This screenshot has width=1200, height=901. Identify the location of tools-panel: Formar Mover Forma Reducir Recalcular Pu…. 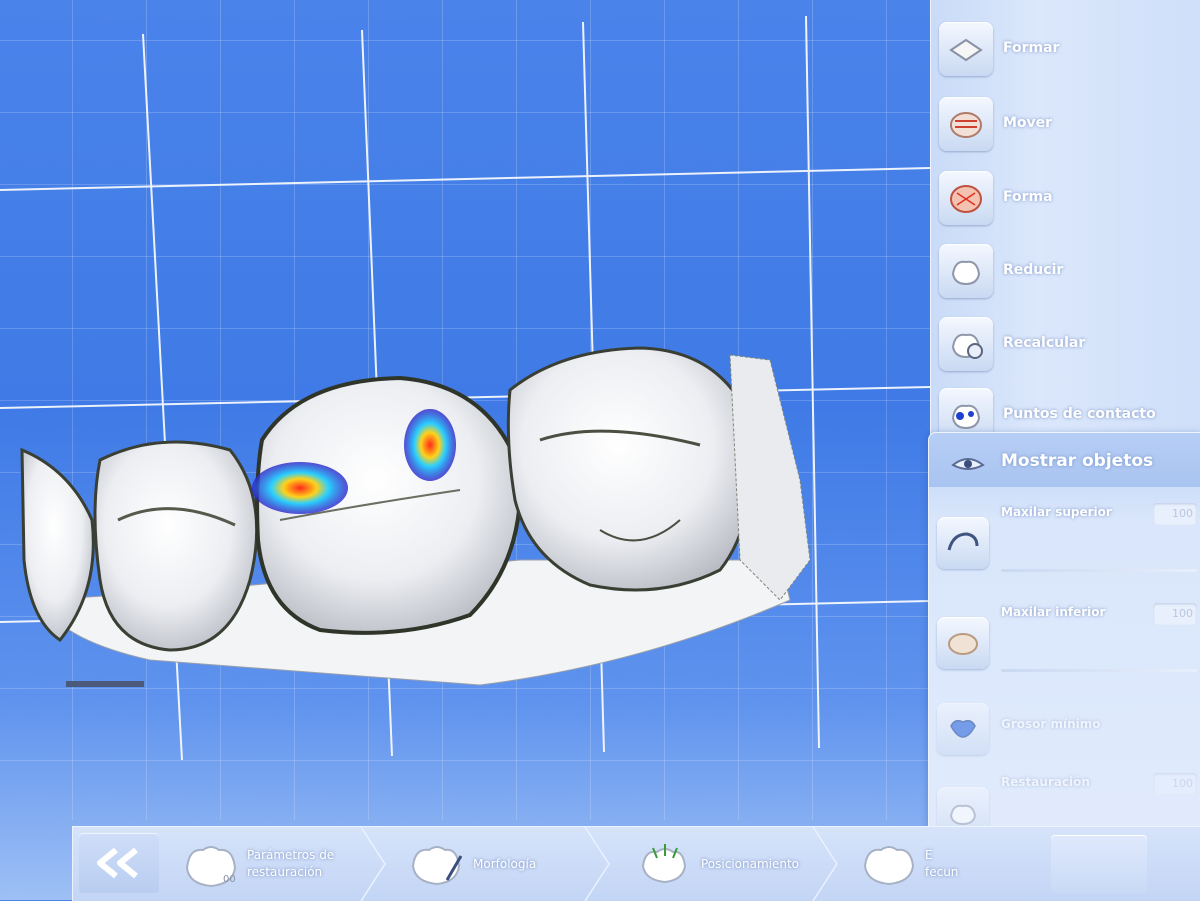
(1065, 221).